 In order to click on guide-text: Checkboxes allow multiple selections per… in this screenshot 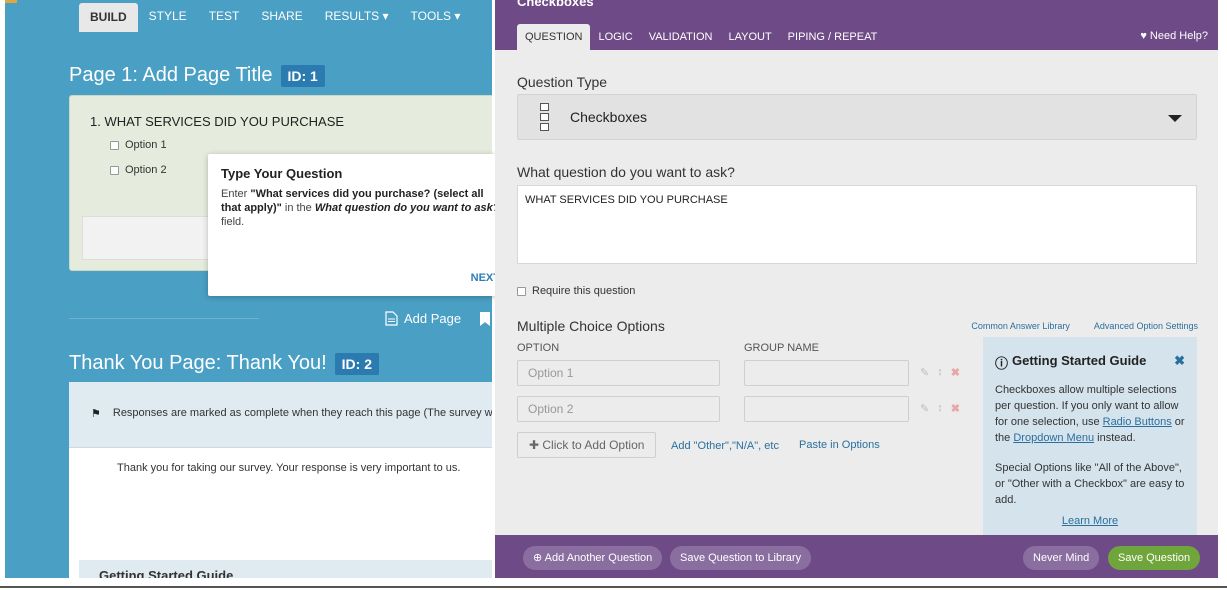, I will do `click(1090, 414)`.